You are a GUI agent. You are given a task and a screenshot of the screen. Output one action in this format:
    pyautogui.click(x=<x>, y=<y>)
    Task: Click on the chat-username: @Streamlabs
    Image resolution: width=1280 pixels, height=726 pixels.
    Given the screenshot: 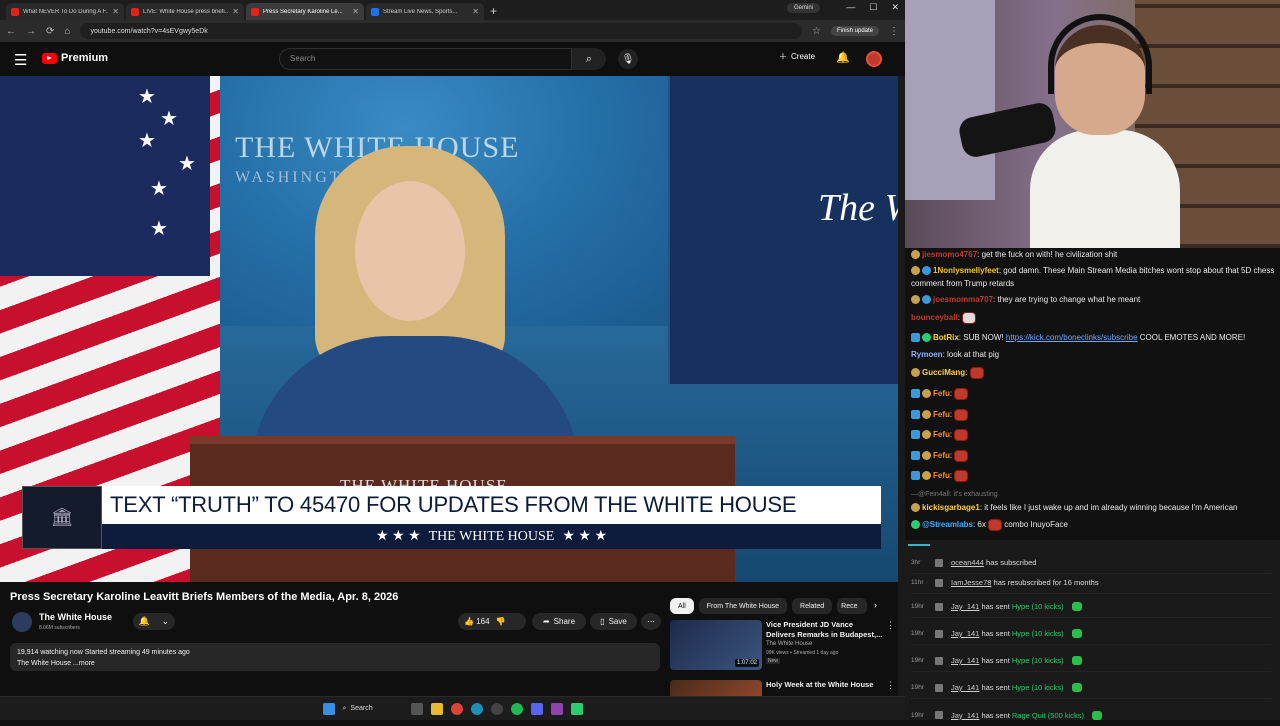 What is the action you would take?
    pyautogui.click(x=947, y=524)
    